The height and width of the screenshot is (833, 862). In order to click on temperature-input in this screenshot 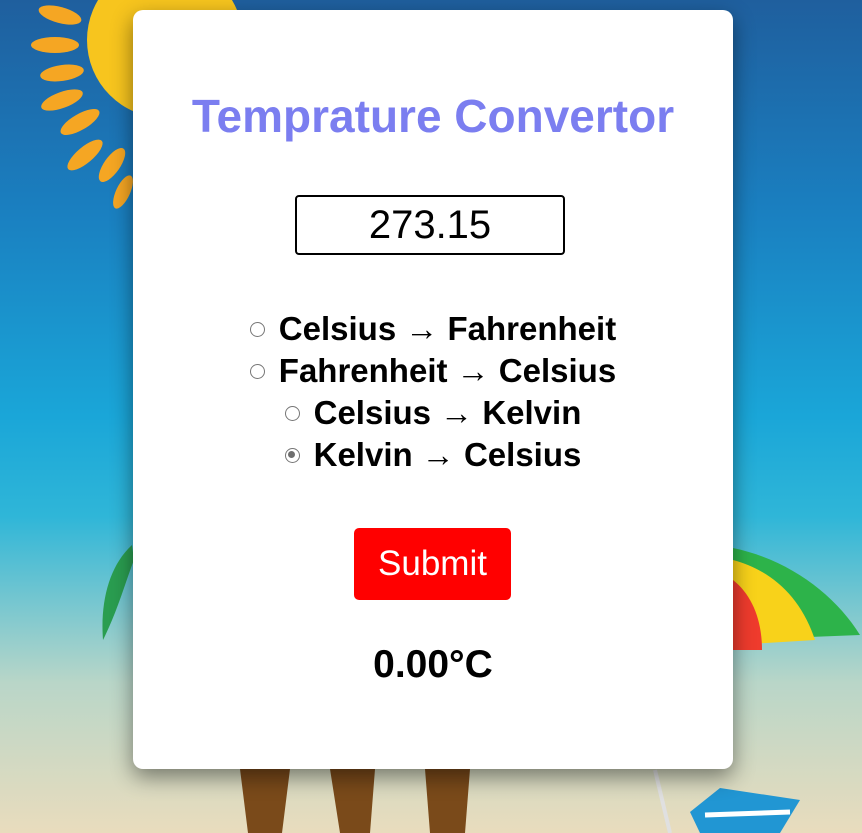, I will do `click(430, 225)`.